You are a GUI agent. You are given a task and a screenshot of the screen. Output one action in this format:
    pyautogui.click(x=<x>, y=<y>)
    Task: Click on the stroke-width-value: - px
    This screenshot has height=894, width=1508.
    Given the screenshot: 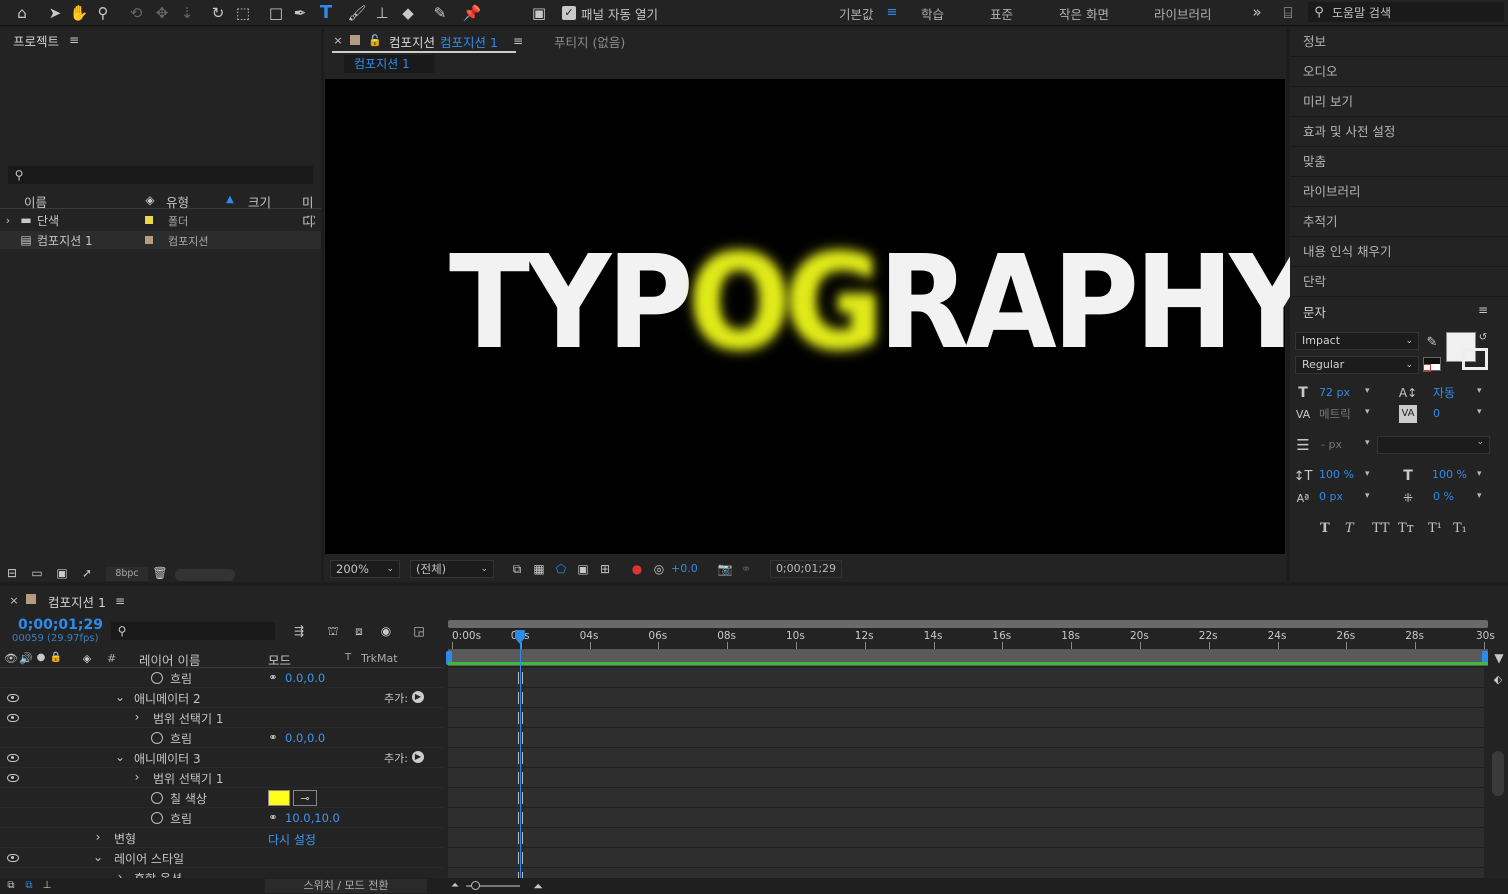 What is the action you would take?
    pyautogui.click(x=1331, y=444)
    